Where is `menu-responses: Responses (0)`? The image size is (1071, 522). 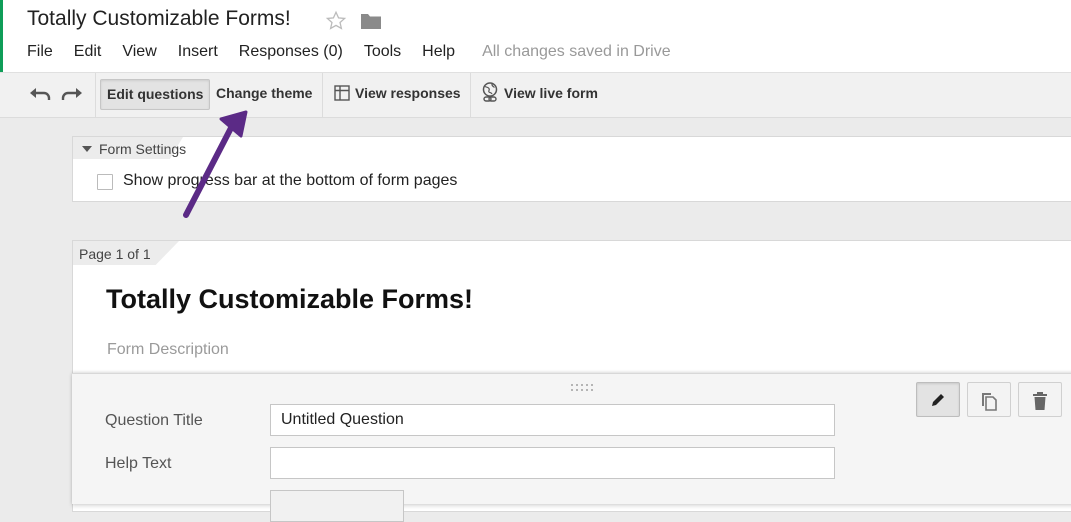 menu-responses: Responses (0) is located at coordinates (291, 52).